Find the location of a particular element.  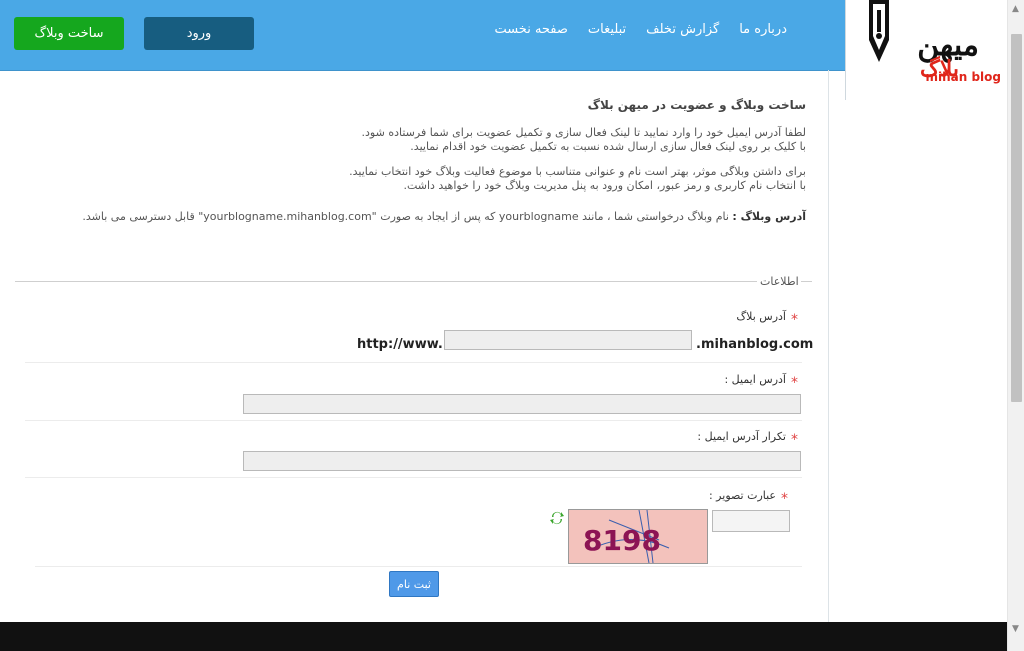

captcha-input is located at coordinates (751, 521).